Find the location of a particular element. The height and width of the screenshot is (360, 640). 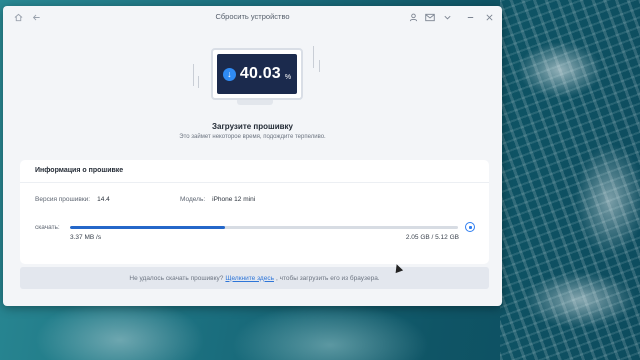

hero-title: Загрузите прошивку is located at coordinates (252, 126).